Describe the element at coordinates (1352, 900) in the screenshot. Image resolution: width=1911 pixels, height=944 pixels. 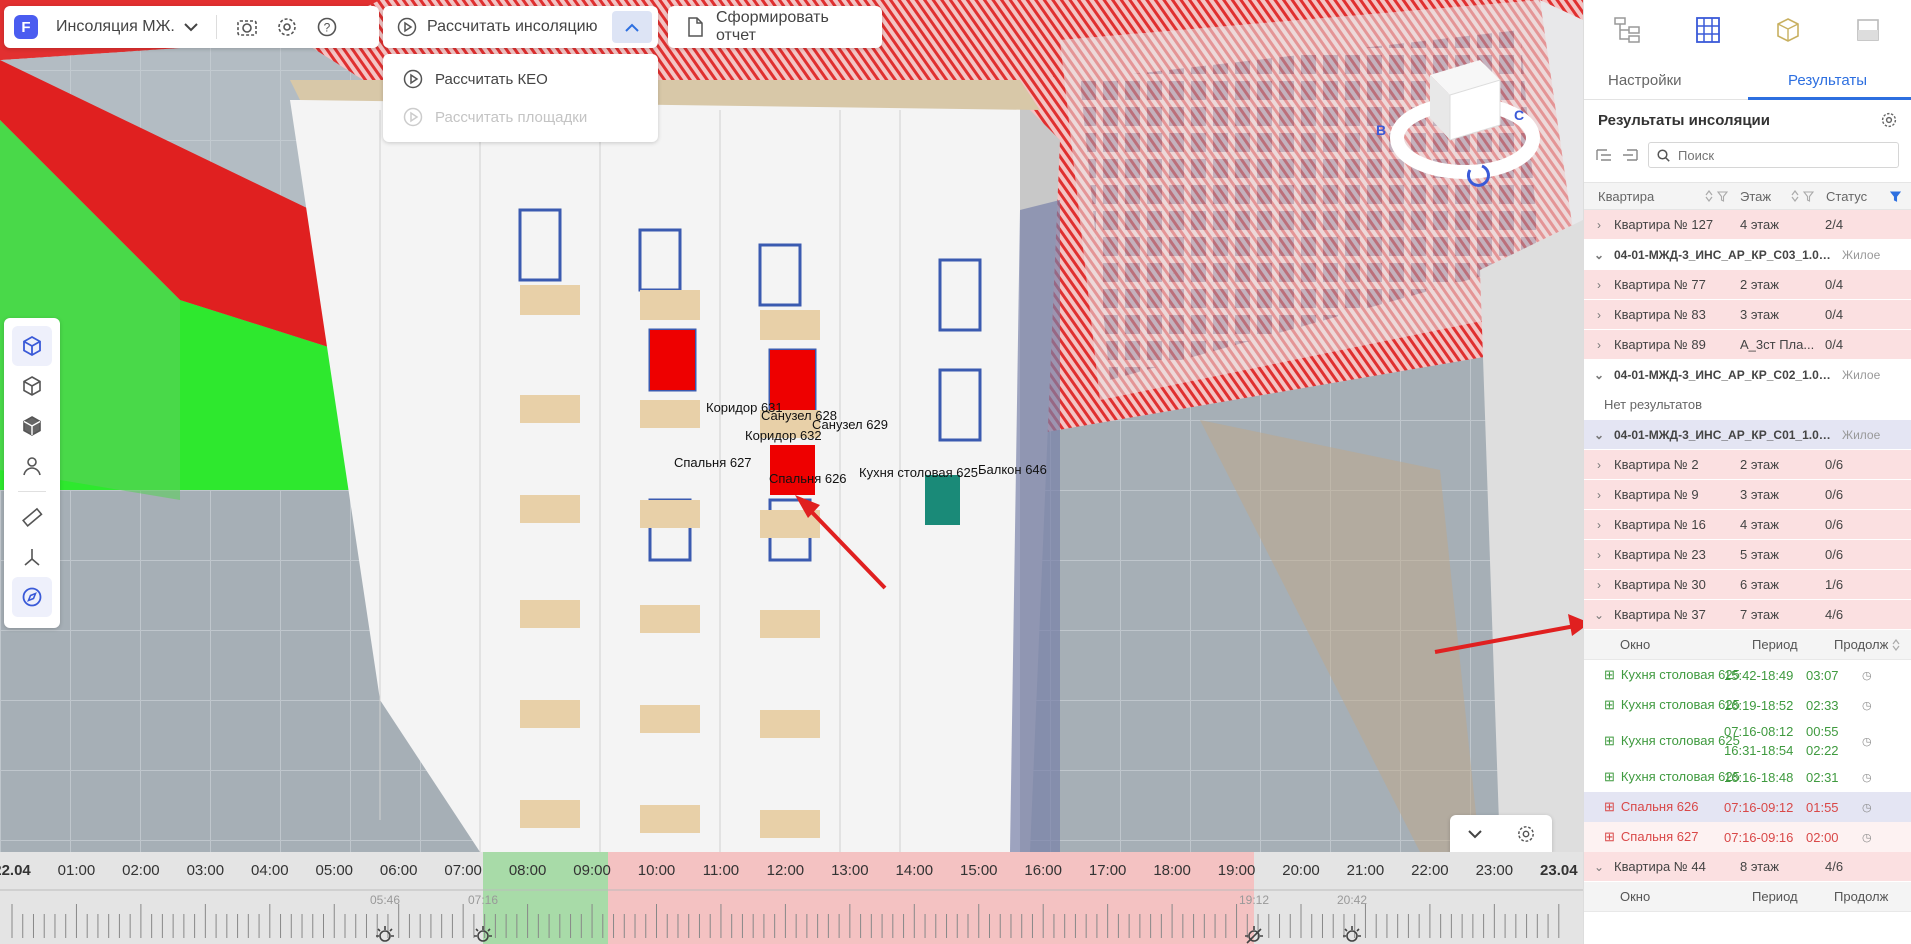
I see `sunset-marker: 20:42` at that location.